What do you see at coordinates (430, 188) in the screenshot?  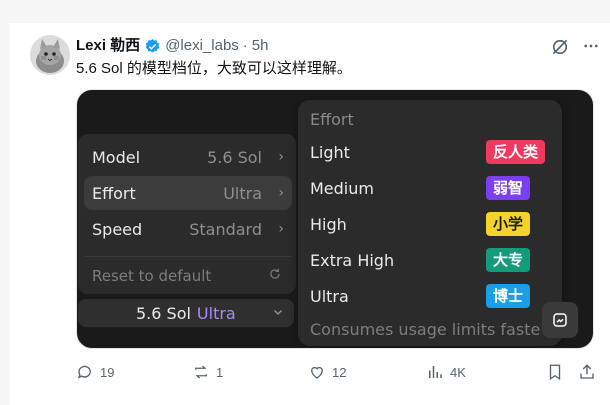 I see `effort-option-medium: Medium 弱智` at bounding box center [430, 188].